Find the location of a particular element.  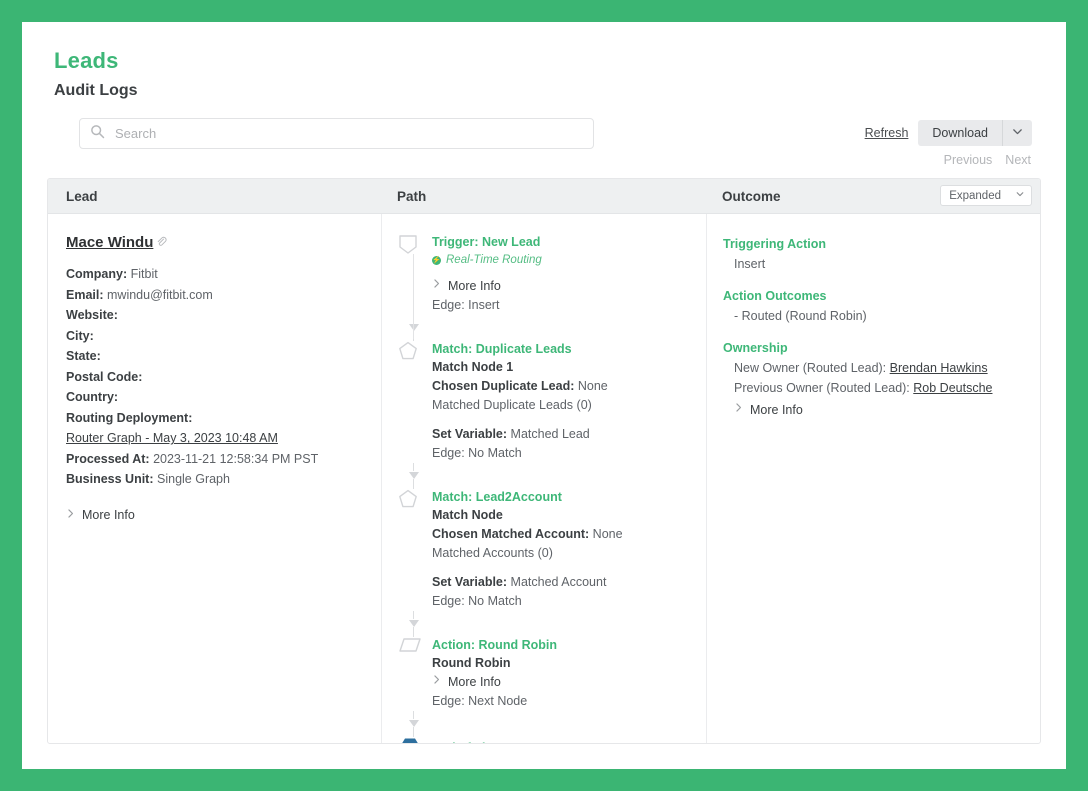

search-input is located at coordinates (349, 134).